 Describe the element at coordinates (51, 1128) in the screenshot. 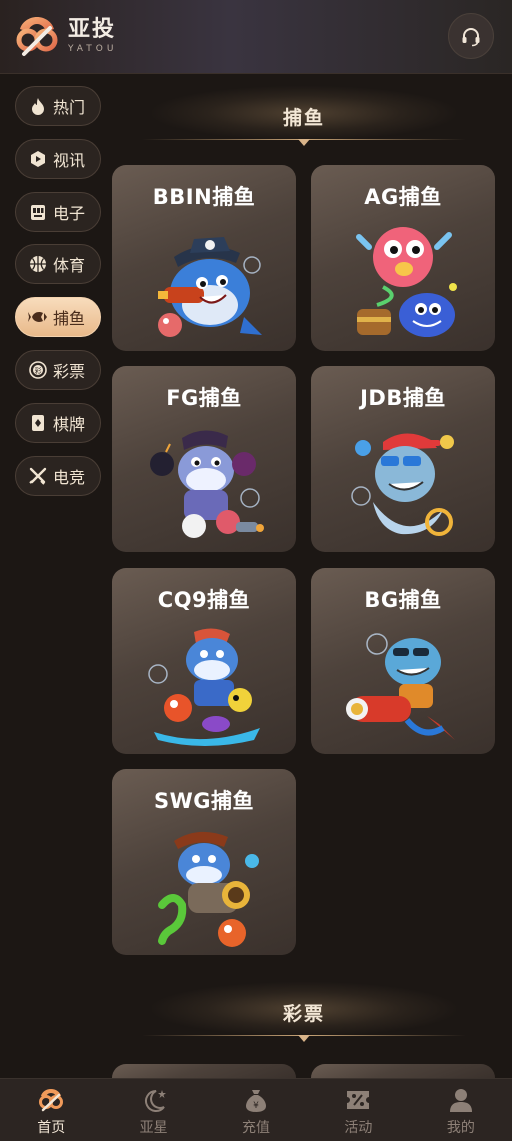

I see `nav-label: 首页` at that location.